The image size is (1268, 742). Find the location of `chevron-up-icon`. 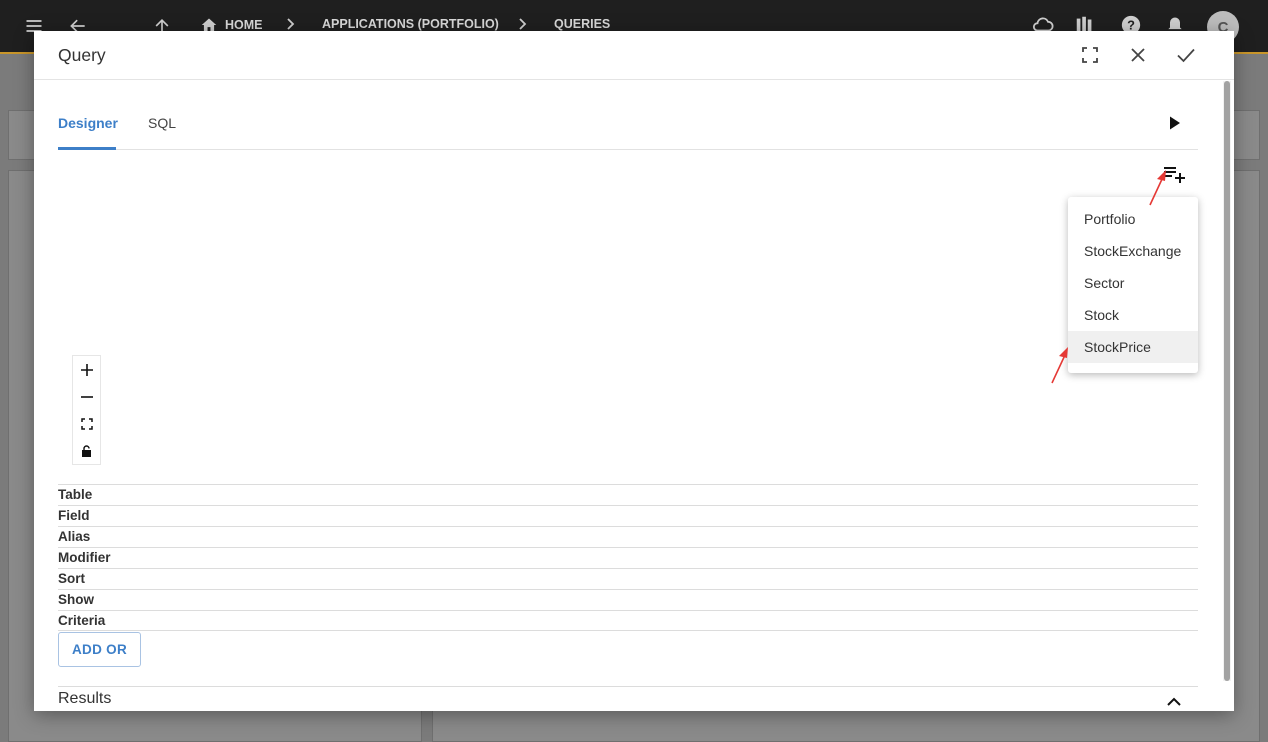

chevron-up-icon is located at coordinates (1174, 701).